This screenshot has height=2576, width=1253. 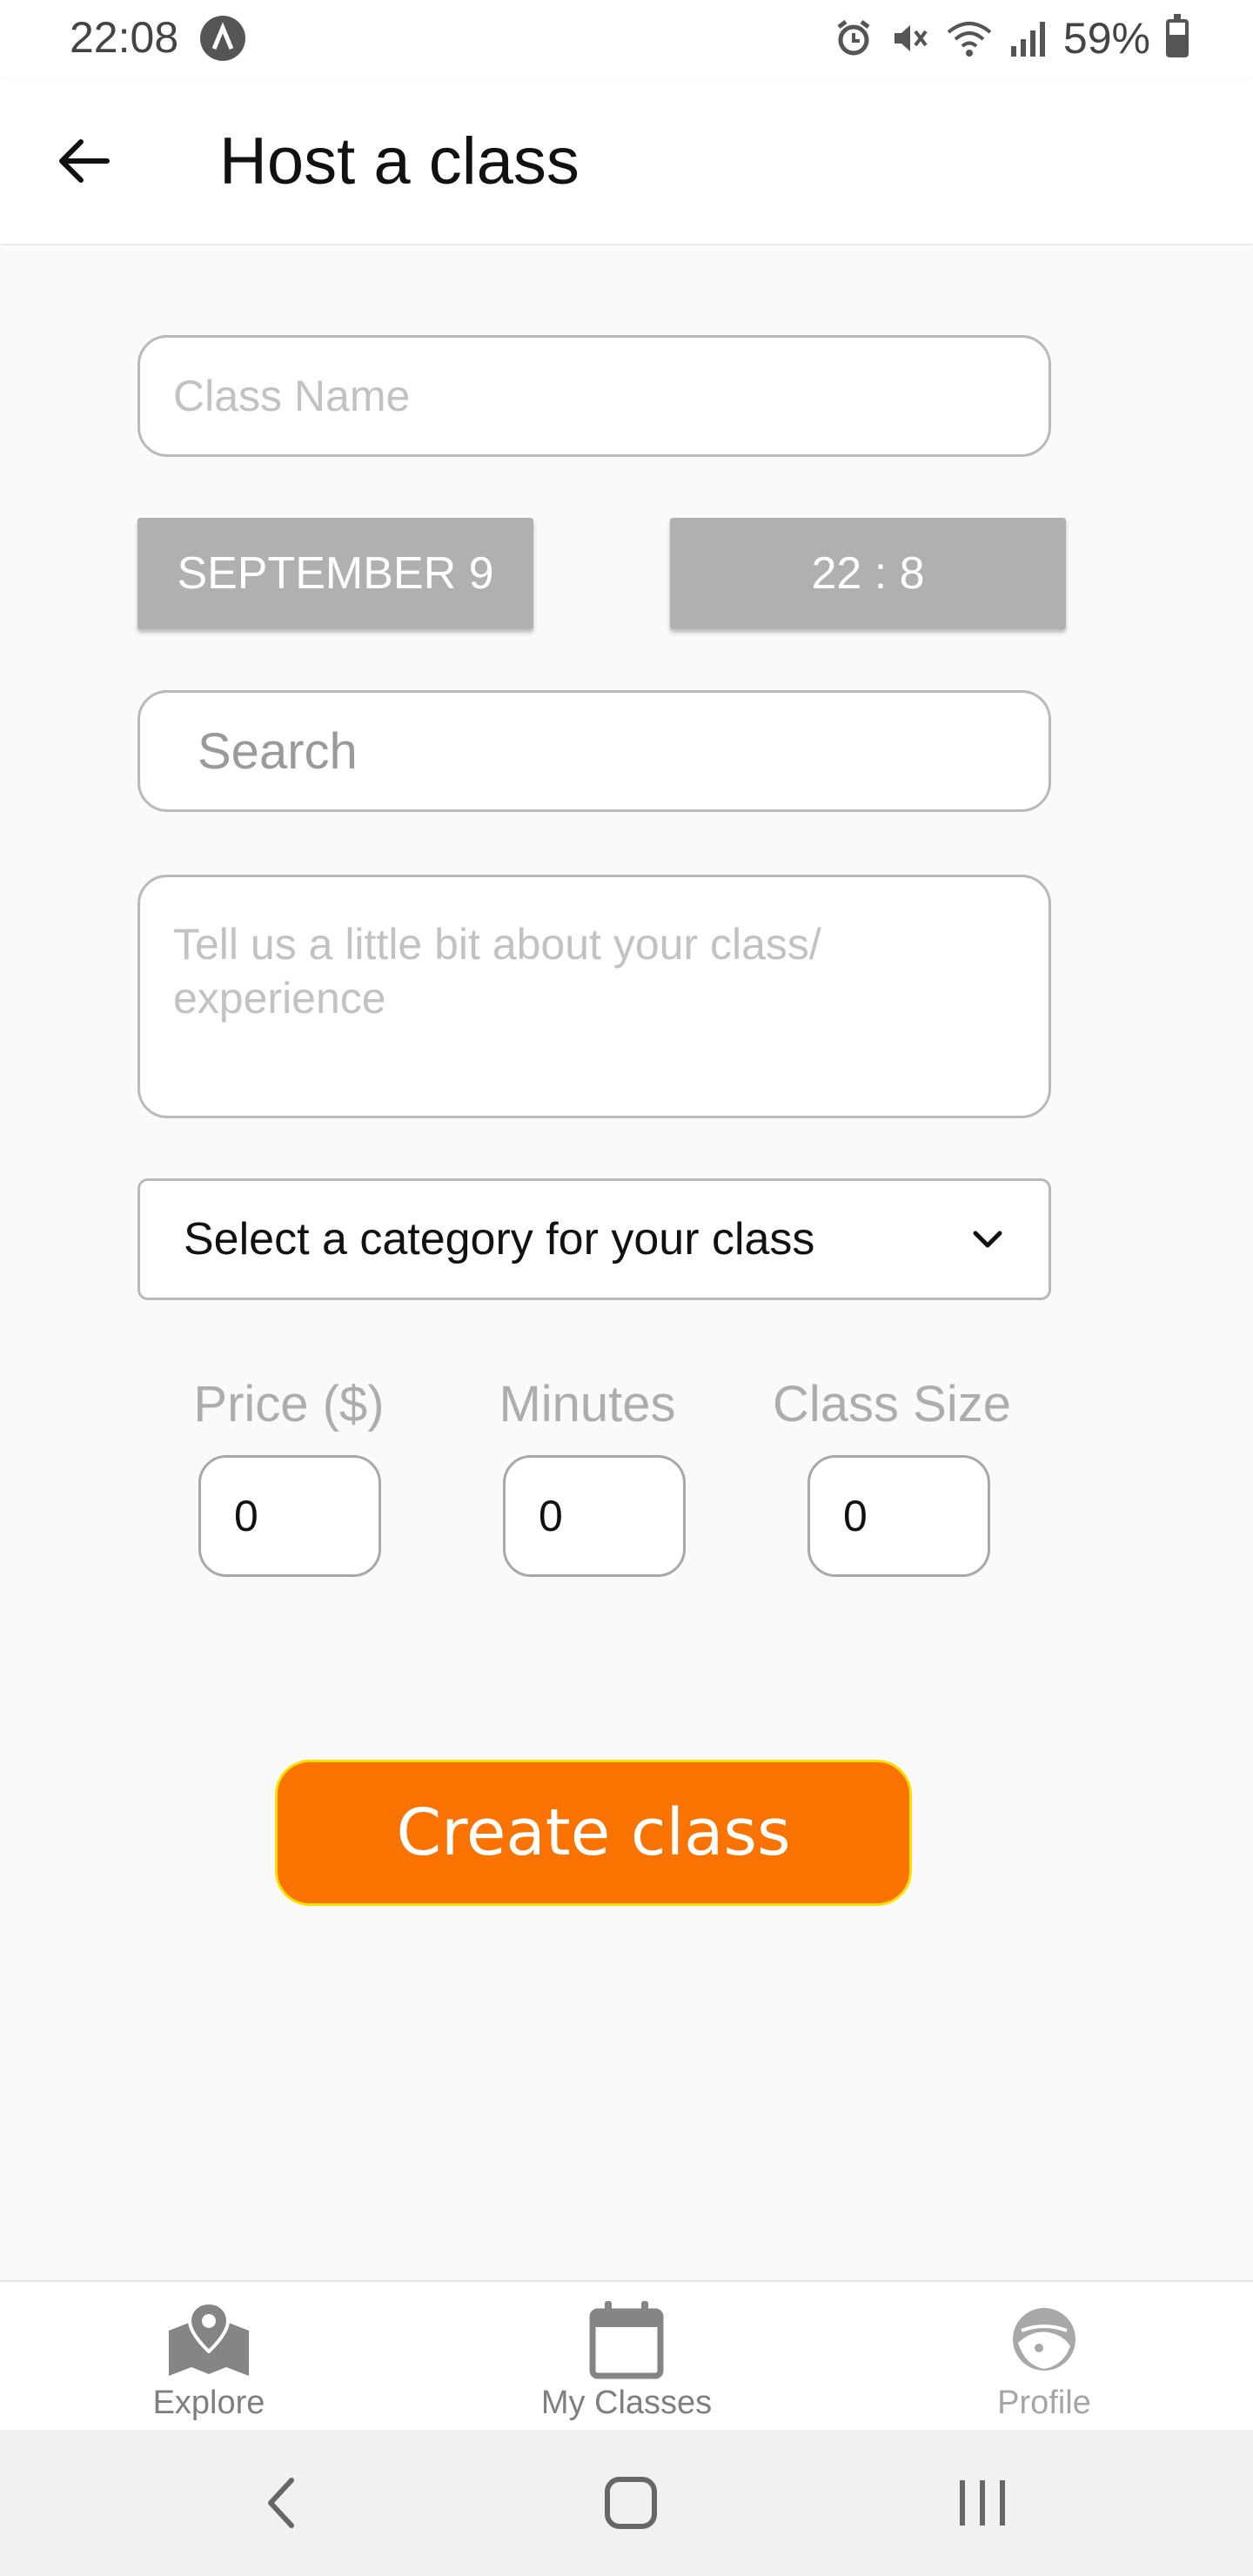 I want to click on category-select: Select a category for your class, so click(x=594, y=1239).